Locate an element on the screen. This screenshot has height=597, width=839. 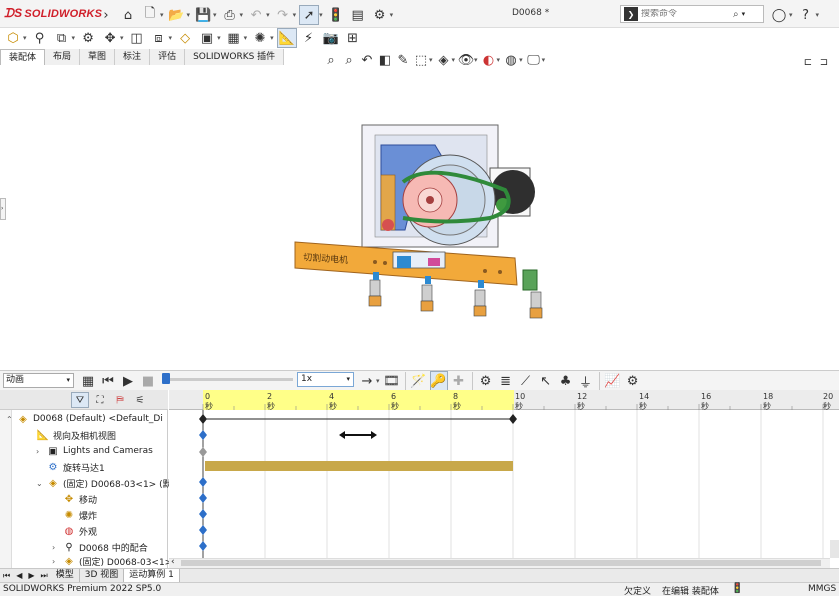
filter-selected-icon: ⚟ is located at coordinates (140, 400).